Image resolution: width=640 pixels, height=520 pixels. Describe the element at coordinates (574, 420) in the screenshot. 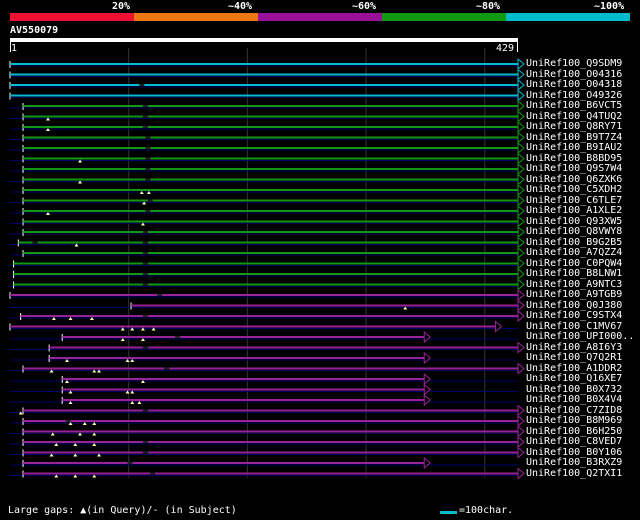

I see `hit-label: UniRef100_B8M969` at that location.